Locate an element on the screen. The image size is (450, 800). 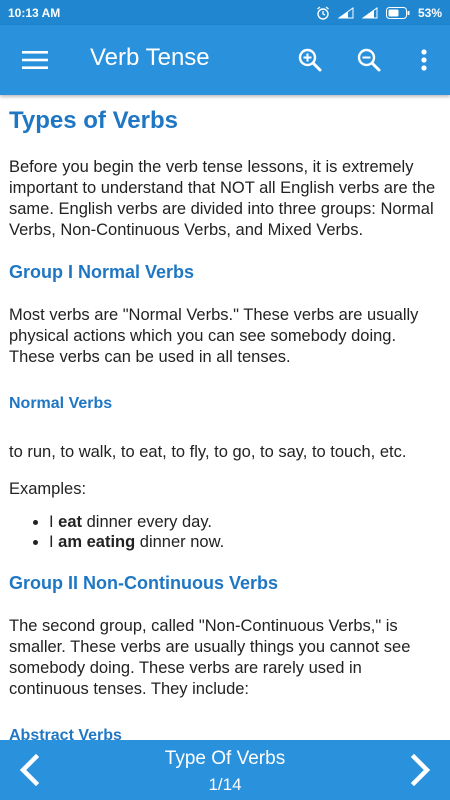
status-time: 10:13 AM is located at coordinates (34, 12).